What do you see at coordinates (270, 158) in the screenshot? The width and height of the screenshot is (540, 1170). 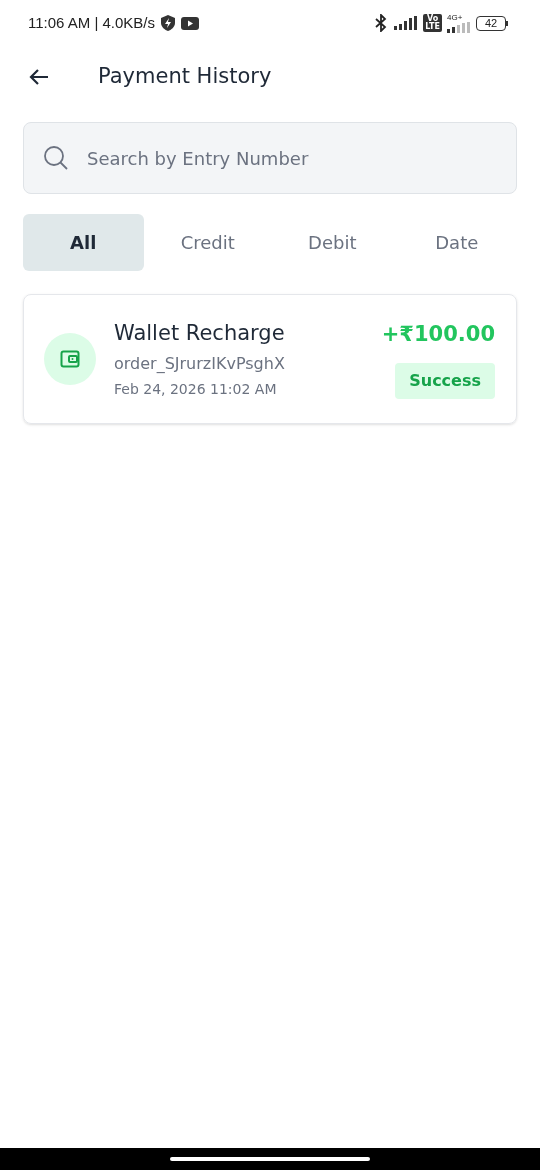 I see `search-field: Search by Entry Number` at bounding box center [270, 158].